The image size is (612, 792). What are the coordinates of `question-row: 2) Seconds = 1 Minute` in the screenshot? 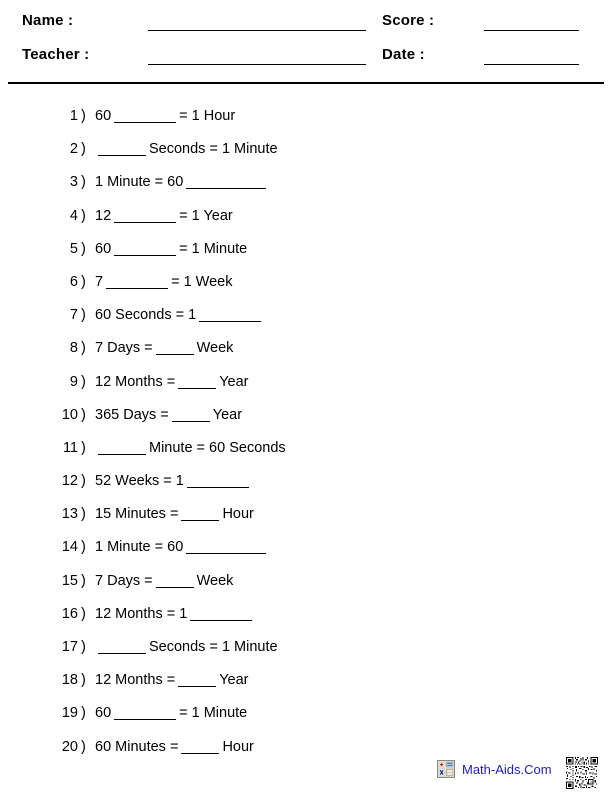 It's located at (306, 153).